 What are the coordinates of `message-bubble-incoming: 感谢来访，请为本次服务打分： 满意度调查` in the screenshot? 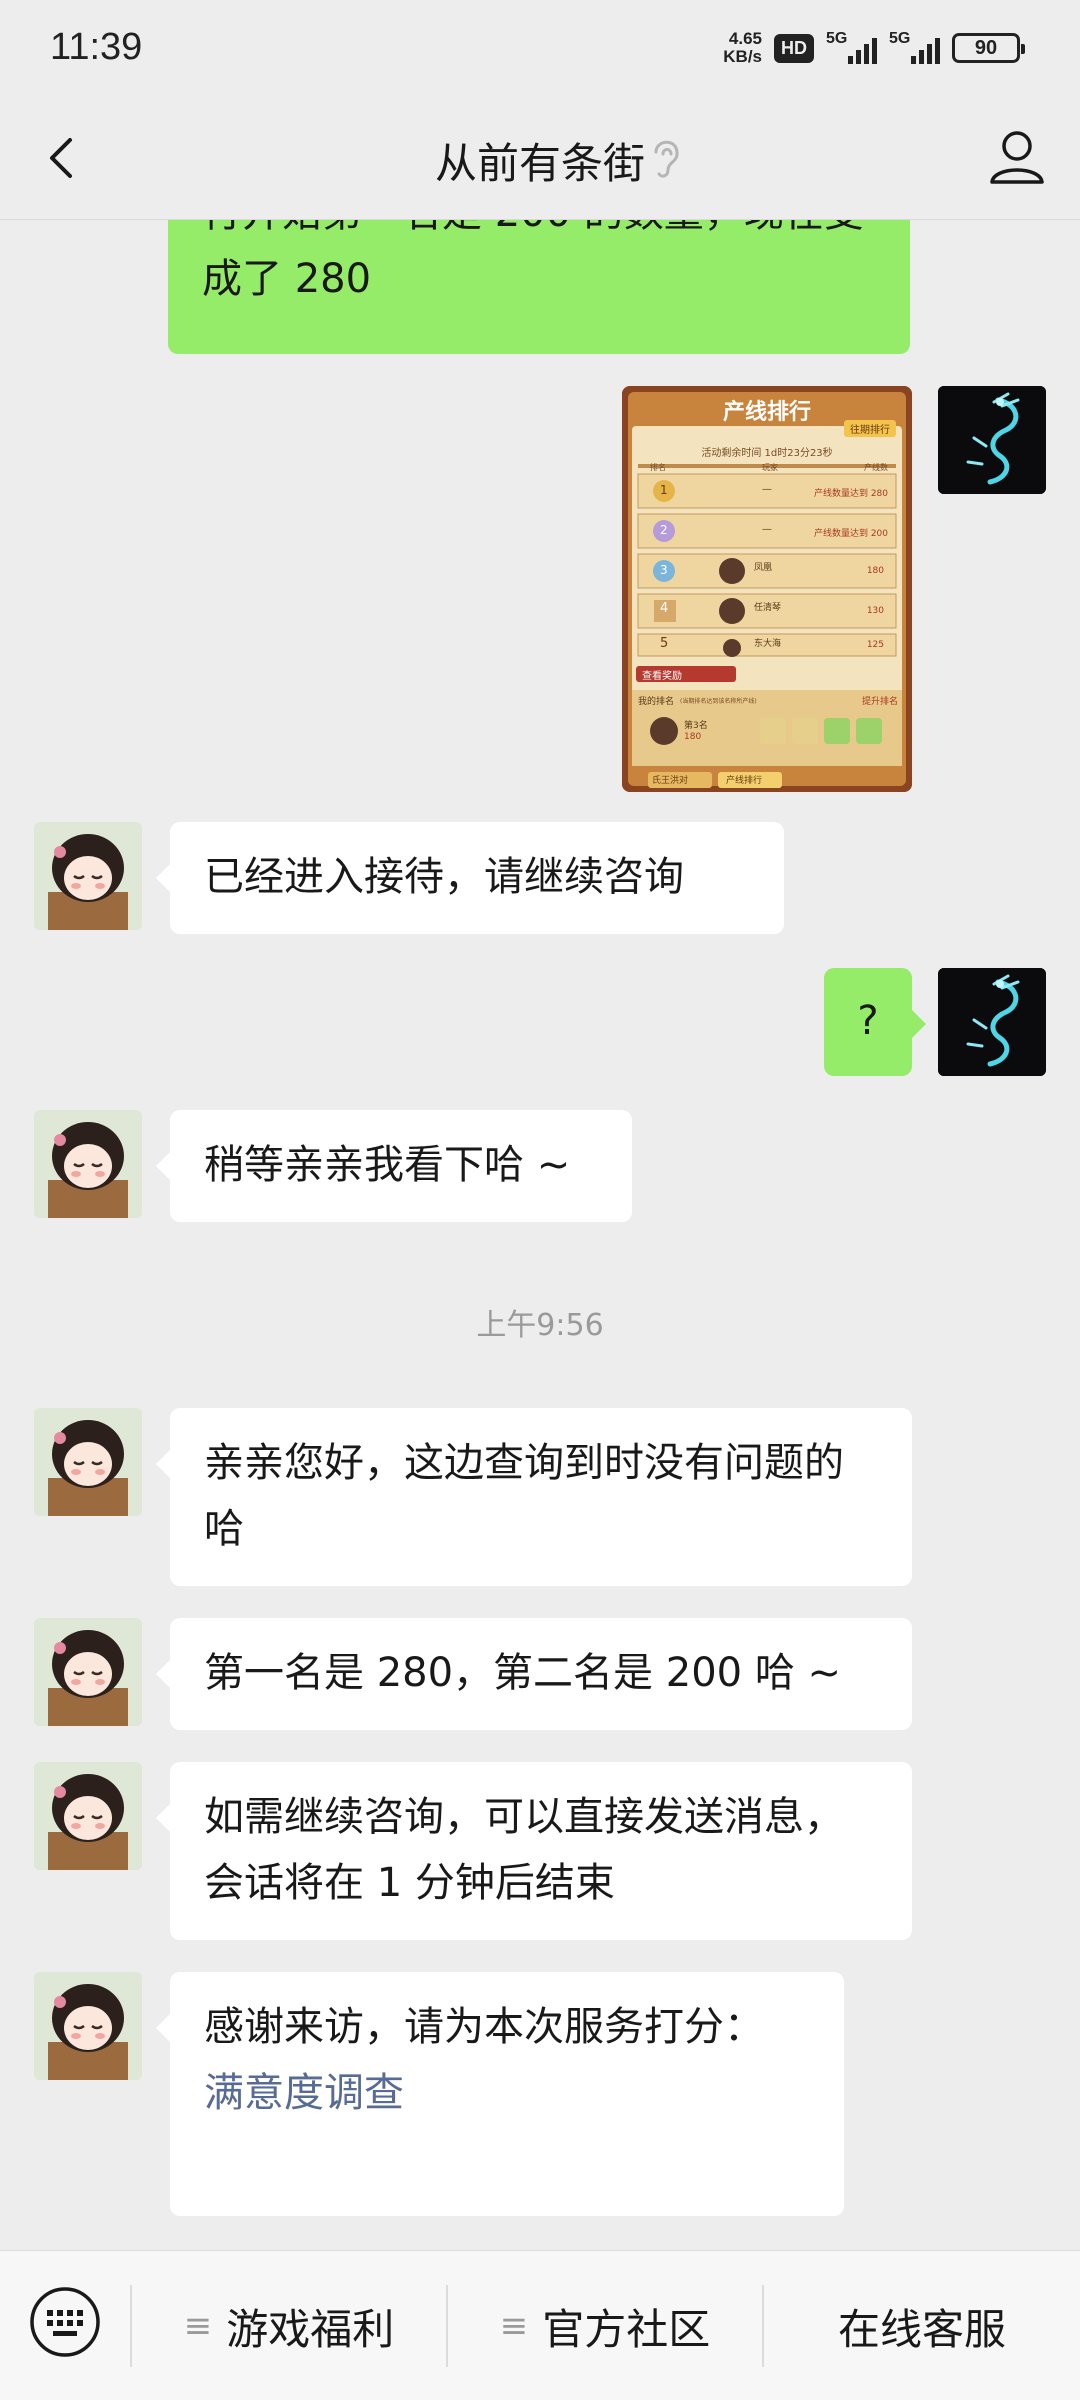 It's located at (500, 2094).